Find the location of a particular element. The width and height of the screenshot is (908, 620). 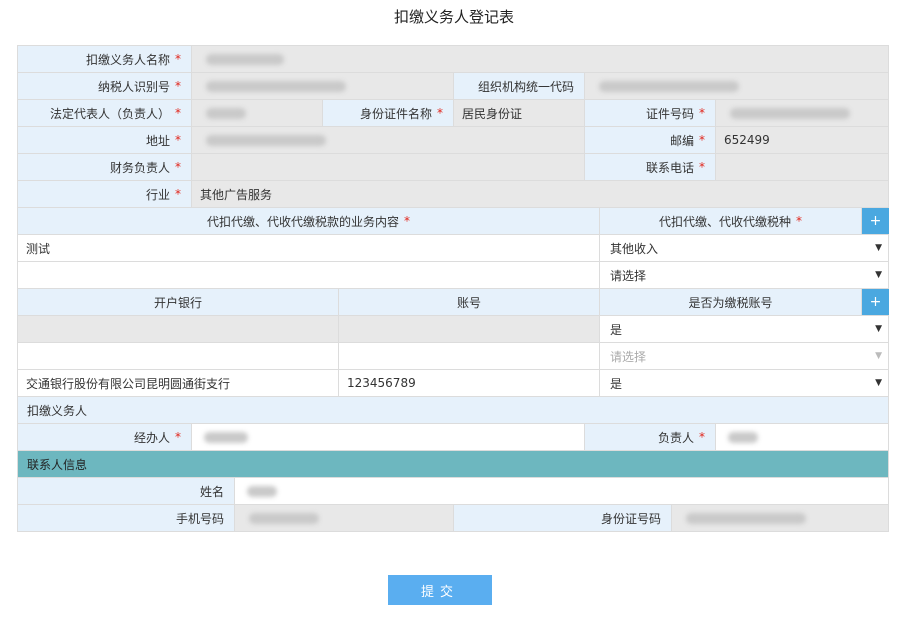

row-contact-mobile: 手机号码 身份证号码 is located at coordinates (453, 518).